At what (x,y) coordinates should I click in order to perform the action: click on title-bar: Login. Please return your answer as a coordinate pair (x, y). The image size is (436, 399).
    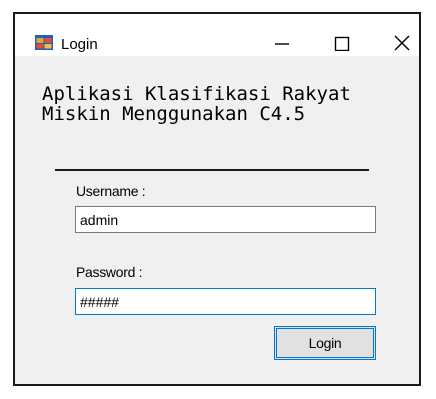
    Looking at the image, I should click on (217, 35).